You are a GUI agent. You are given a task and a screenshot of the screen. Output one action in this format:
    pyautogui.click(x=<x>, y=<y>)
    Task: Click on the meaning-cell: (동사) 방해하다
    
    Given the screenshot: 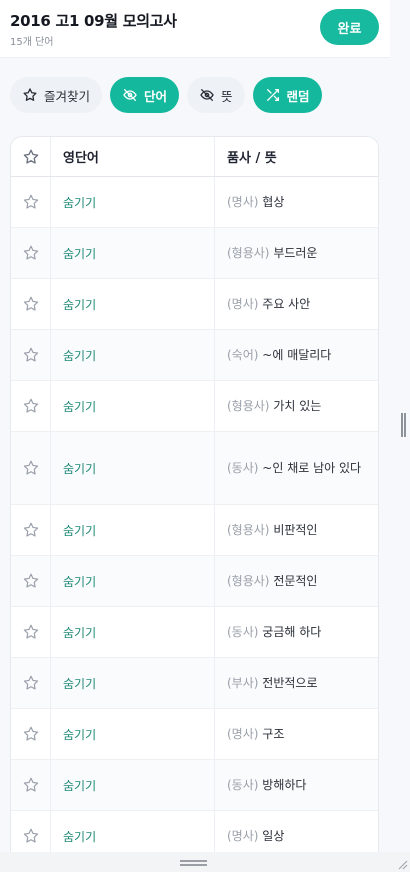 What is the action you would take?
    pyautogui.click(x=296, y=785)
    